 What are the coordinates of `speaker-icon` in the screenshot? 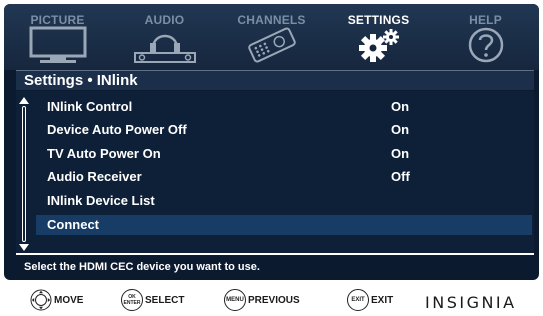 It's located at (164, 48).